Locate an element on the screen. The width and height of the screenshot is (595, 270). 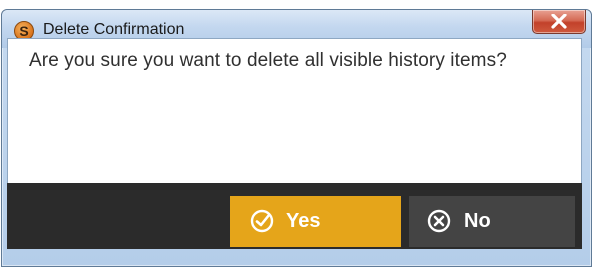
x-circle-icon is located at coordinates (439, 221).